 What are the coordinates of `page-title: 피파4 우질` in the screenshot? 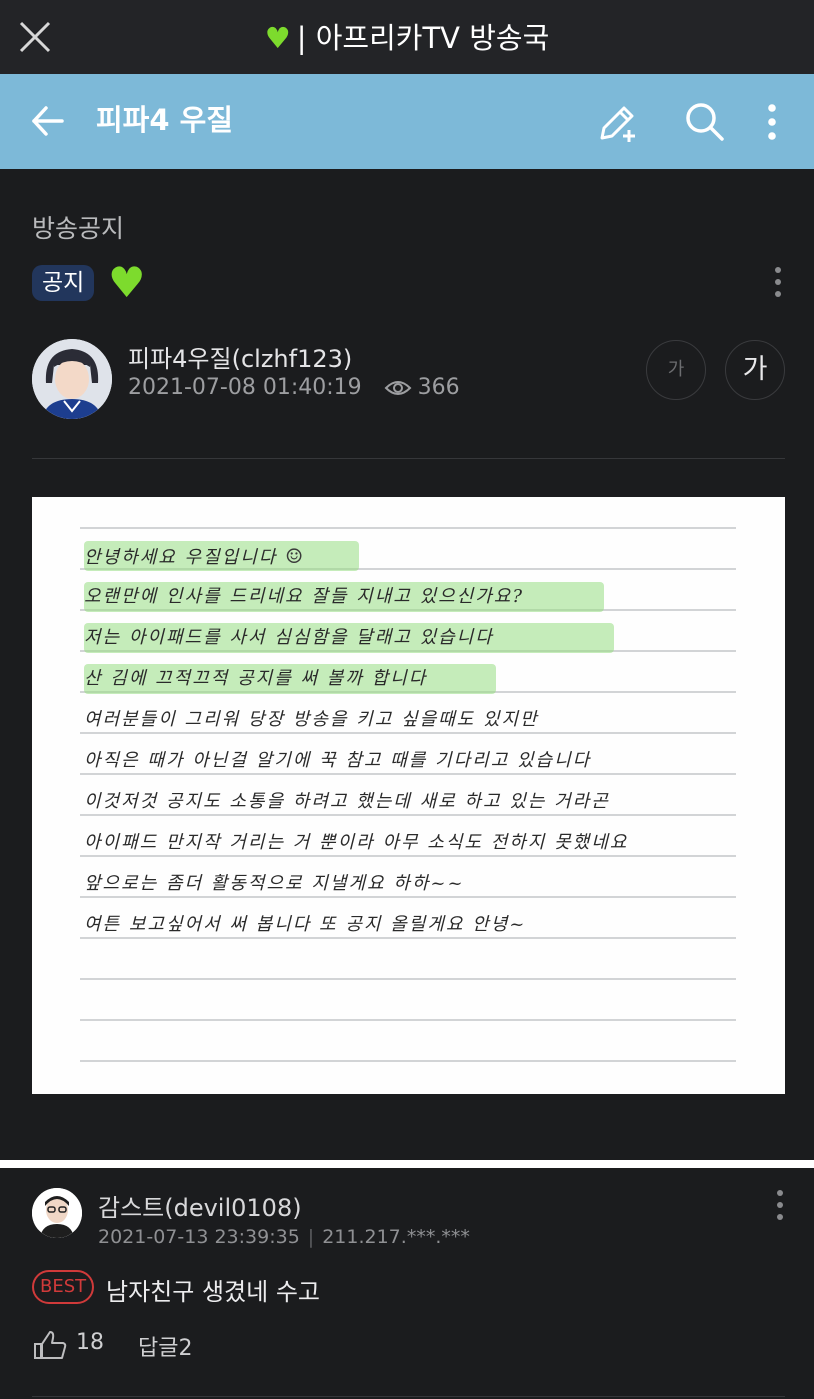 It's located at (164, 120).